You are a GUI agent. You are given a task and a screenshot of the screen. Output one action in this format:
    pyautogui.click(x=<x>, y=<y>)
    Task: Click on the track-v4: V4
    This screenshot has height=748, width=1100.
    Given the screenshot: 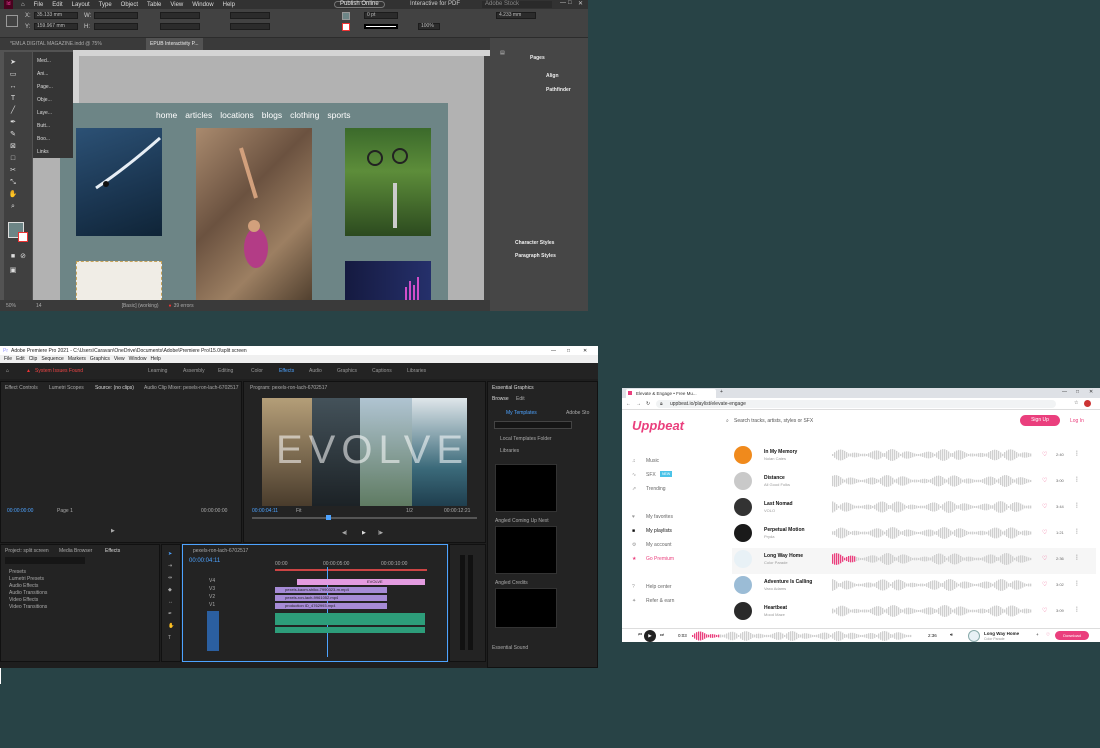 What is the action you would take?
    pyautogui.click(x=212, y=581)
    